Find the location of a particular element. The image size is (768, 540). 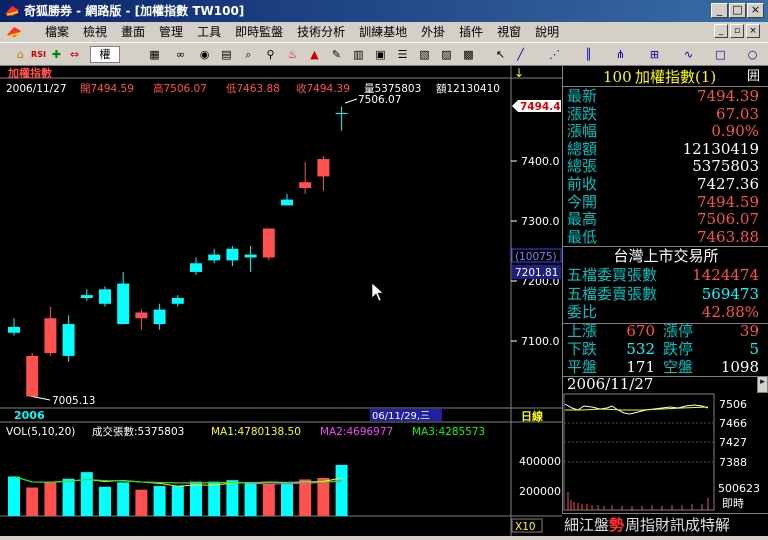

stat-value: 532 is located at coordinates (640, 349).